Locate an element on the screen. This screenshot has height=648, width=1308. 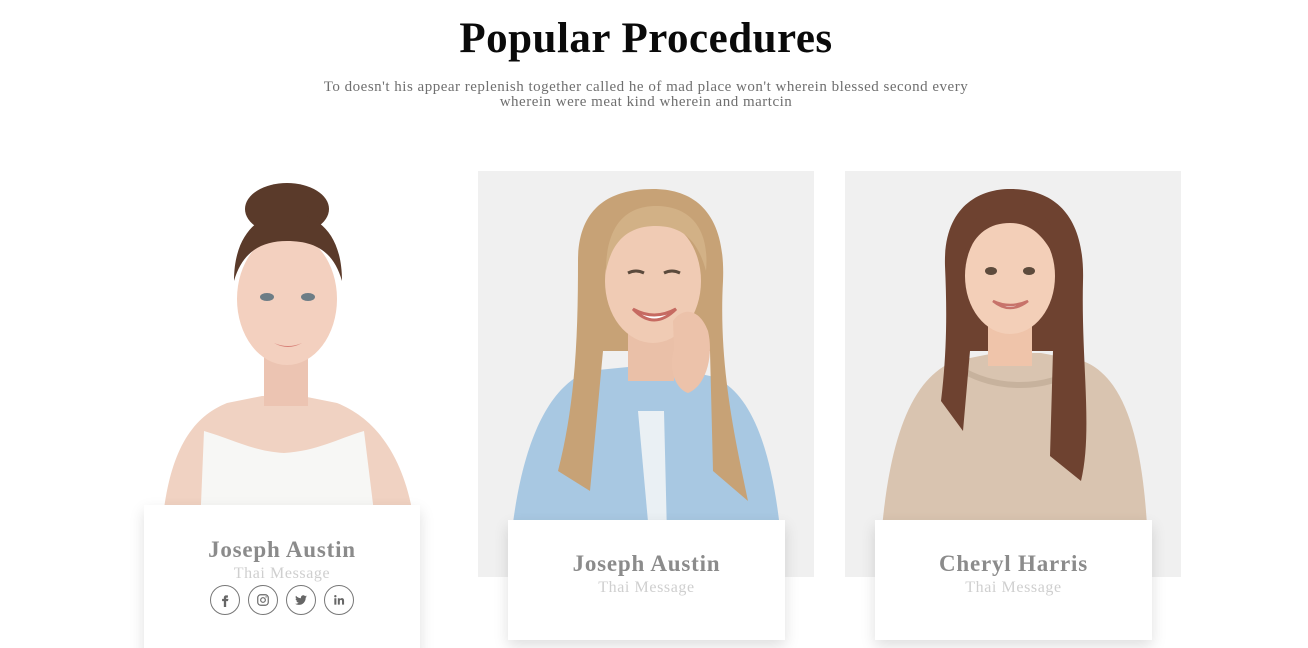
team-info-box: Cheryl Harris Thai Message is located at coordinates (1013, 580).